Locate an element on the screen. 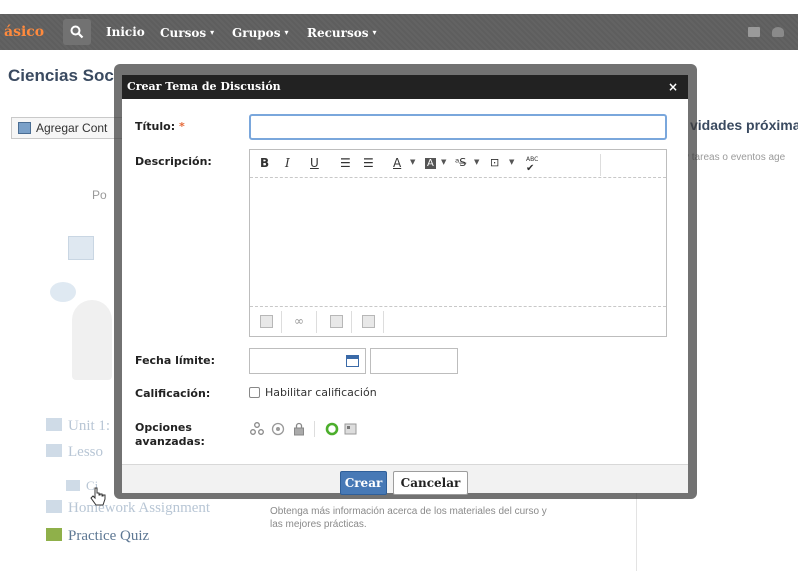  standards-icon is located at coordinates (351, 429).